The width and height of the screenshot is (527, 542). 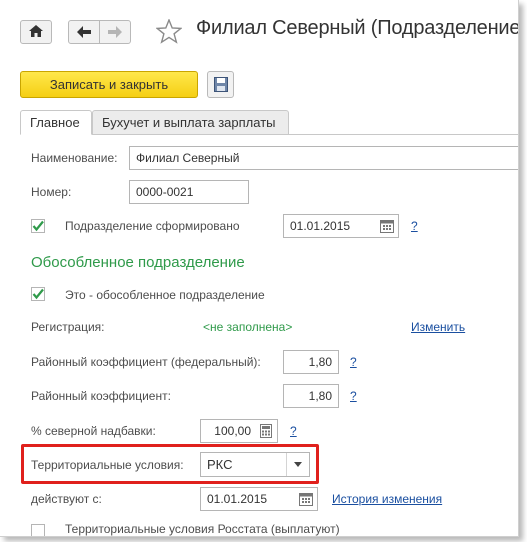 I want to click on coef-help-link: ?, so click(x=353, y=396).